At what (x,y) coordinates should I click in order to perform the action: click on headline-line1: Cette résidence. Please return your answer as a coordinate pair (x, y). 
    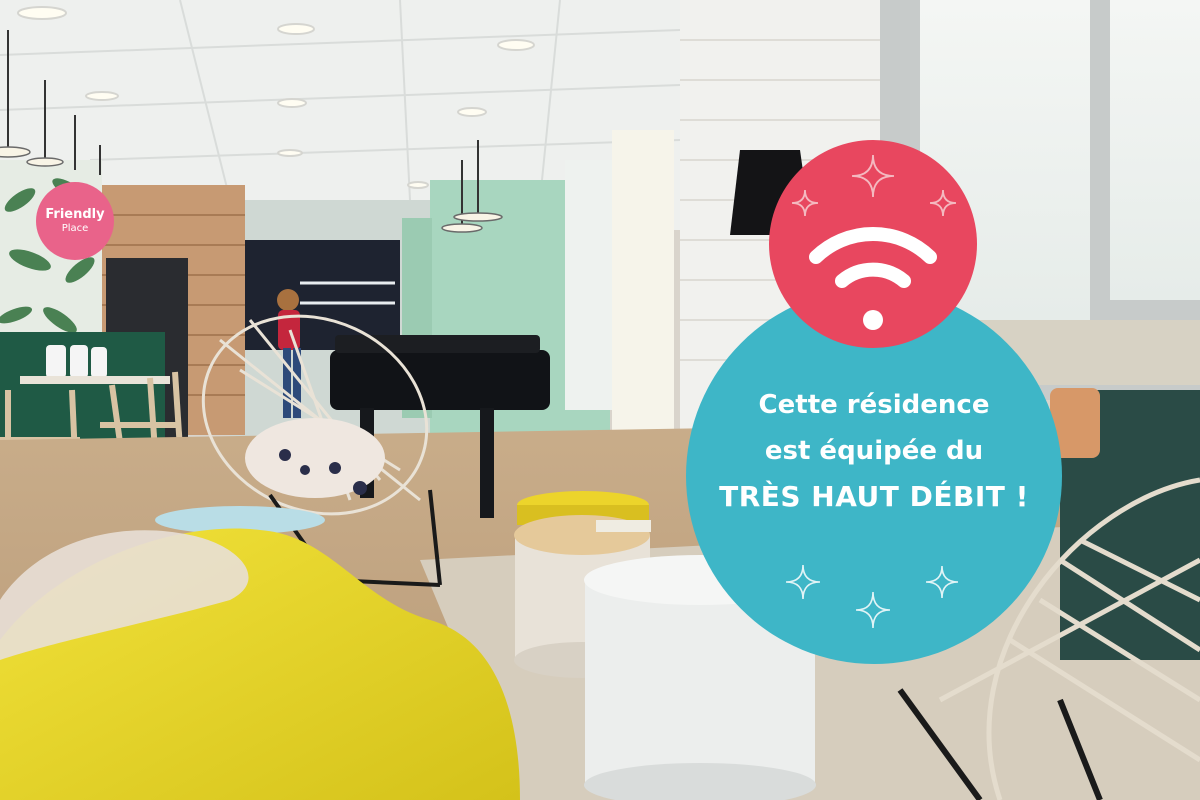
    Looking at the image, I should click on (874, 405).